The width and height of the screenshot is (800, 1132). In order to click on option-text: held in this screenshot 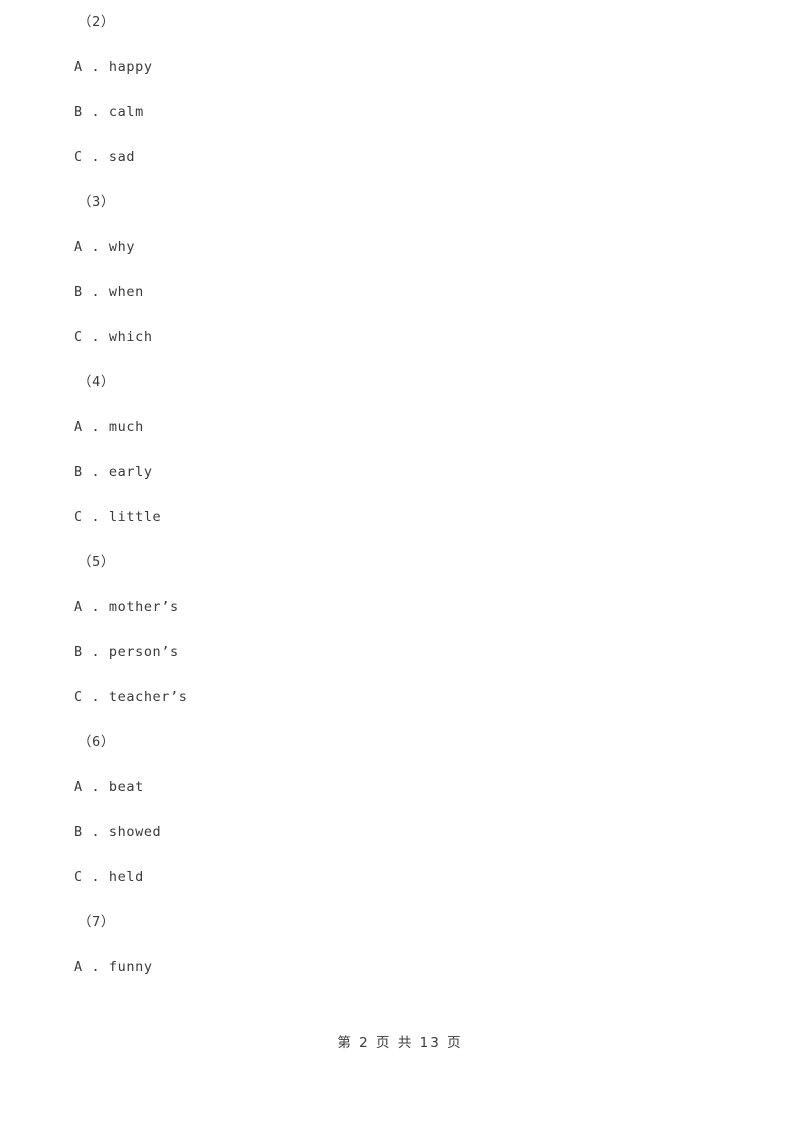, I will do `click(126, 877)`.